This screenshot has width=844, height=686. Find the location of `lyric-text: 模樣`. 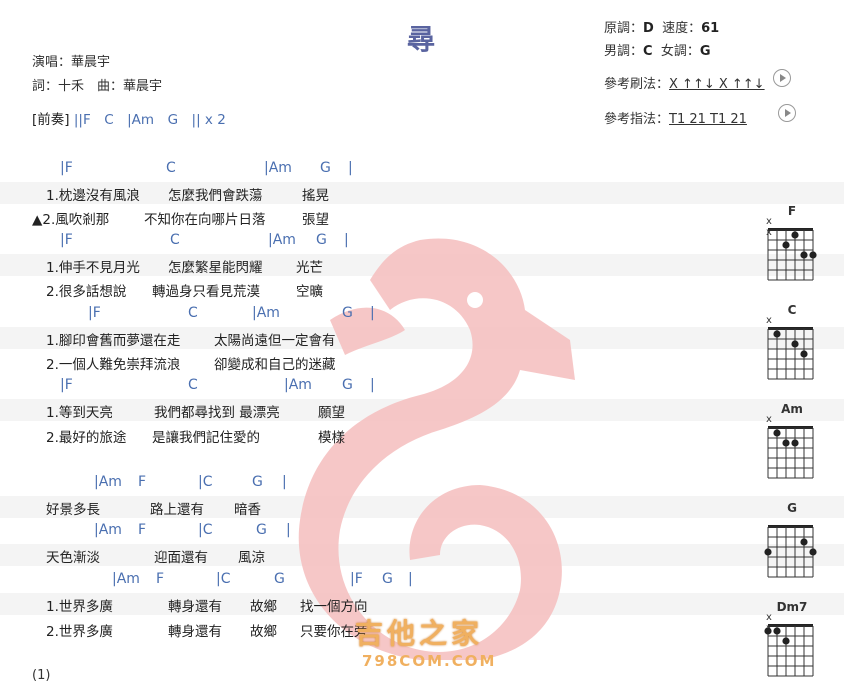

lyric-text: 模樣 is located at coordinates (331, 438).